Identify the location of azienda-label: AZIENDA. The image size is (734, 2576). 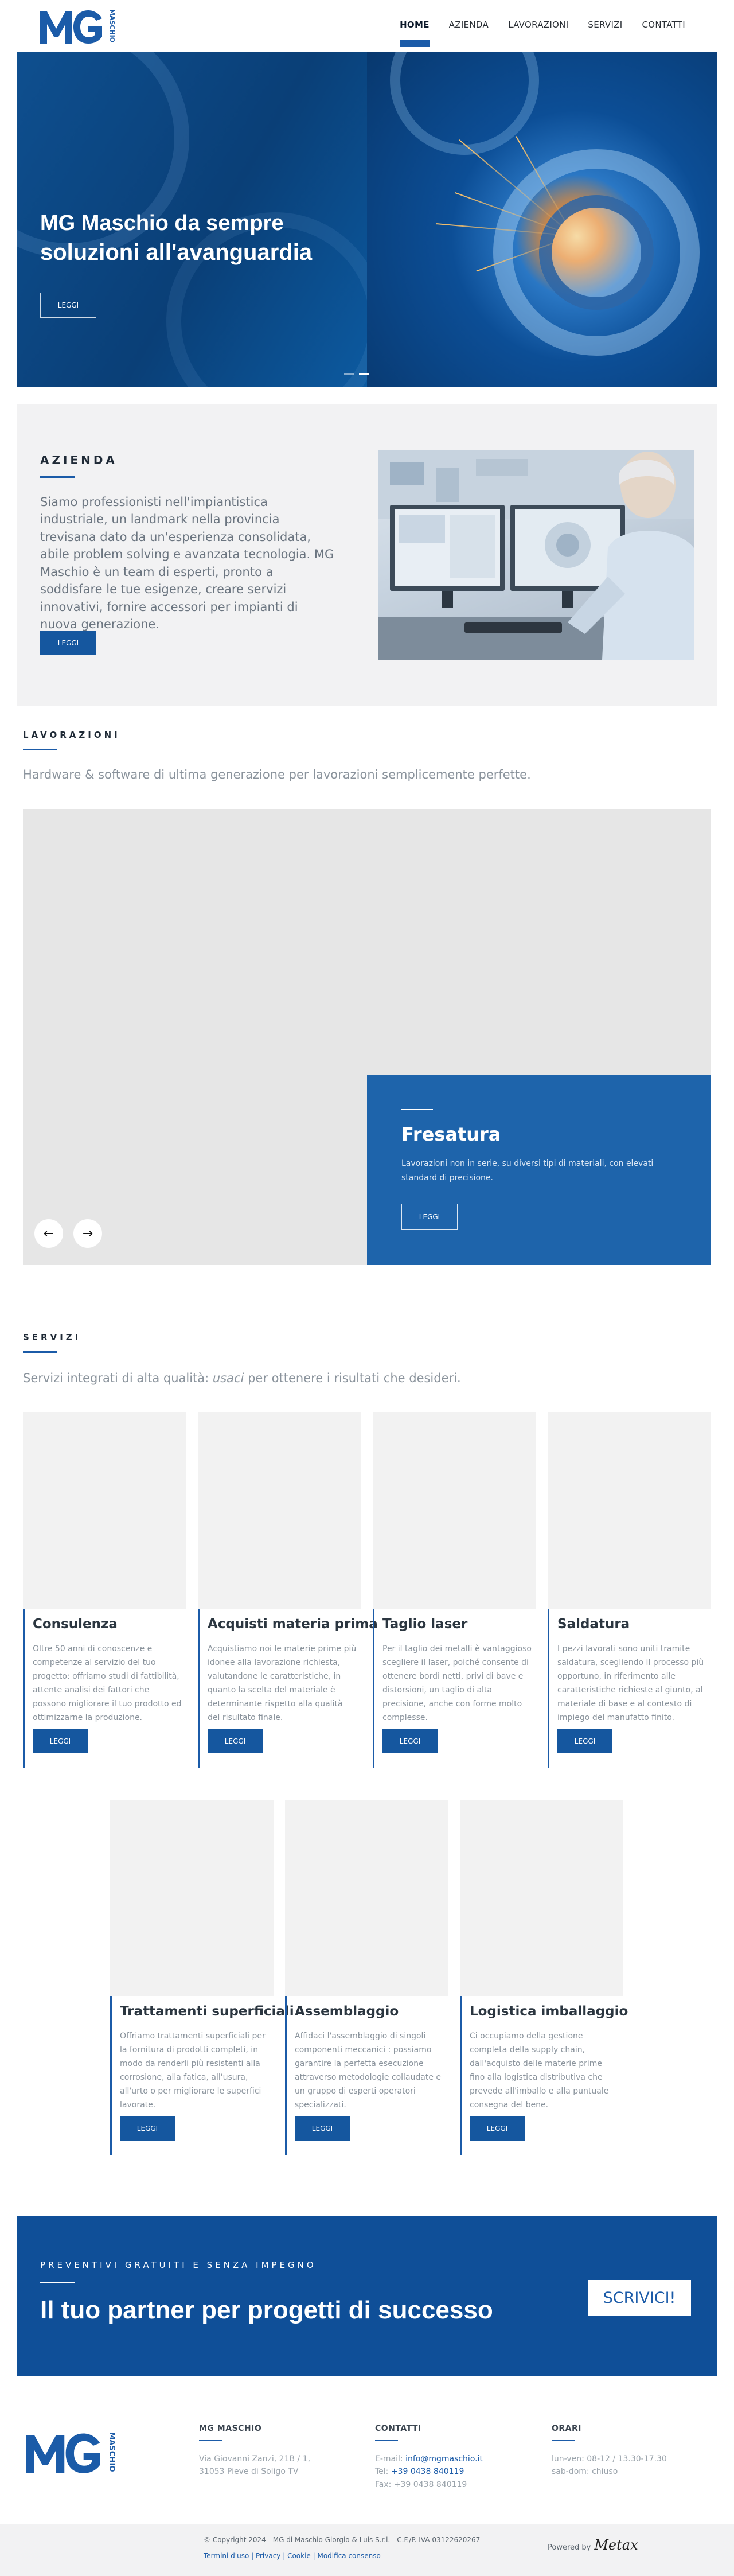
(79, 460).